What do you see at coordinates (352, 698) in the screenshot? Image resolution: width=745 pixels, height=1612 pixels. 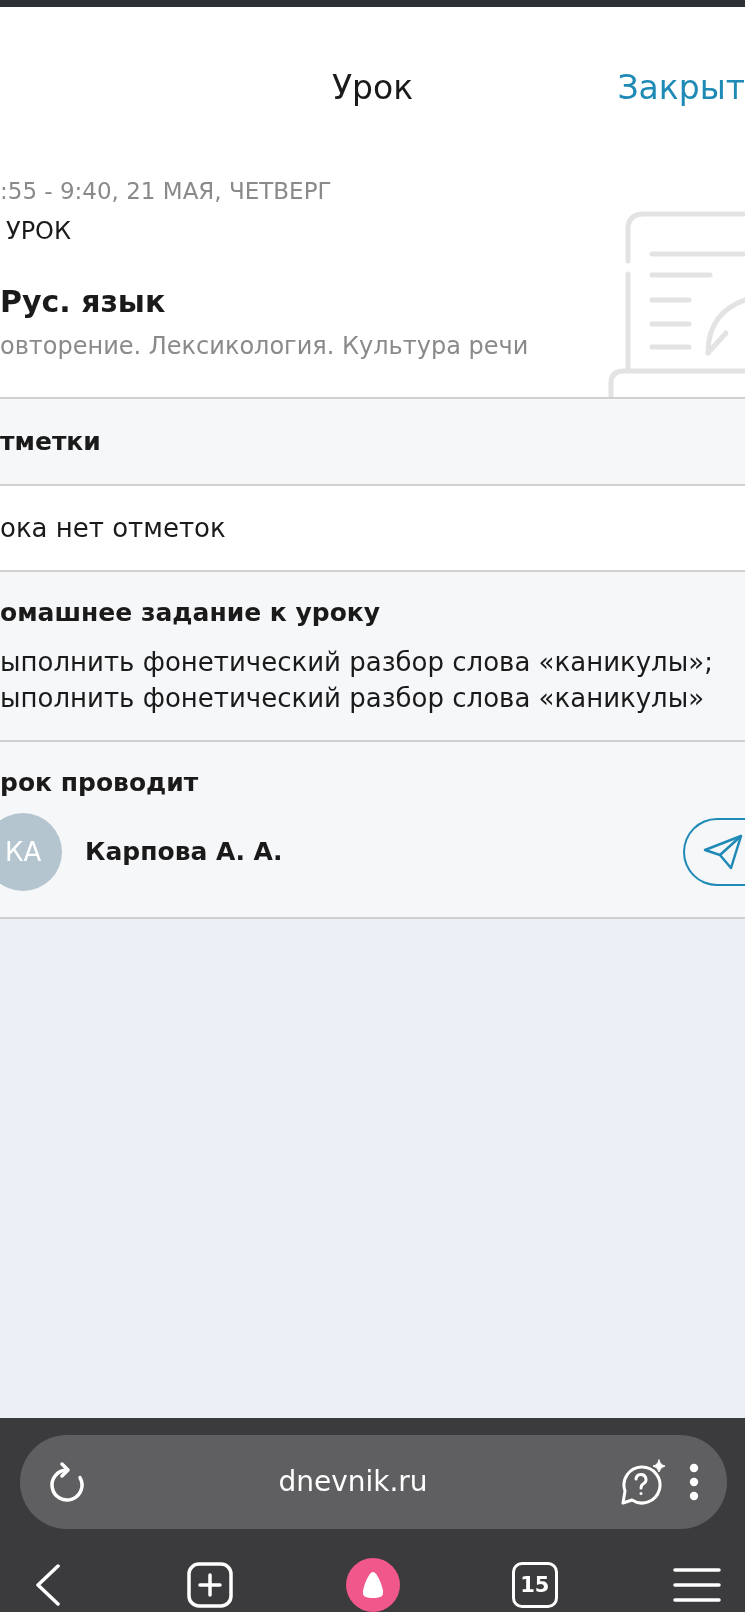 I see `homework-item: ыполнить фонетический разбор слова «каникулы»` at bounding box center [352, 698].